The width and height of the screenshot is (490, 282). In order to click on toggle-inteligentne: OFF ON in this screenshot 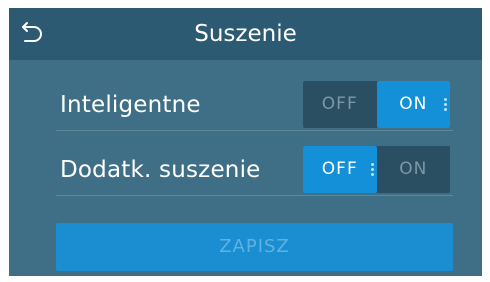, I will do `click(376, 104)`.